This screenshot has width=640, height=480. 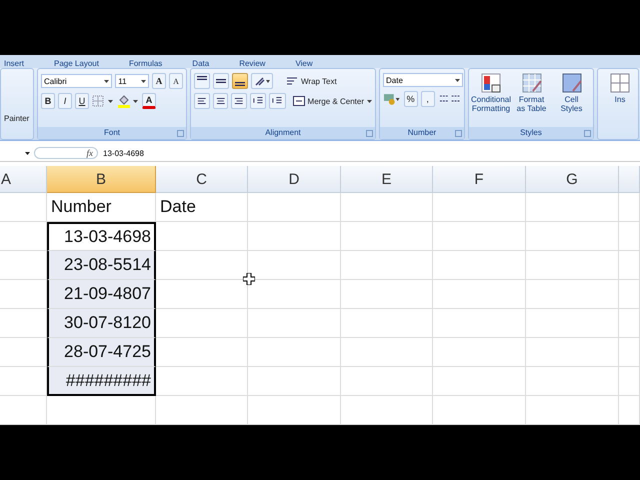 I want to click on column-header: A, so click(x=23, y=179).